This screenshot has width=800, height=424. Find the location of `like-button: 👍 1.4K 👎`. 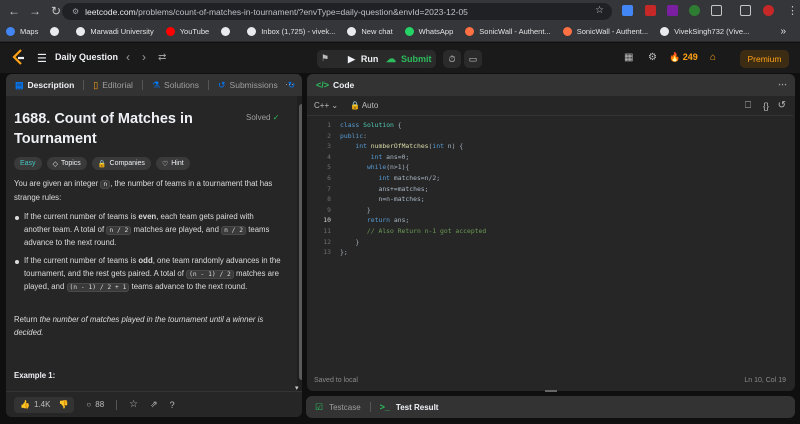

like-button: 👍 1.4K 👎 is located at coordinates (44, 404).